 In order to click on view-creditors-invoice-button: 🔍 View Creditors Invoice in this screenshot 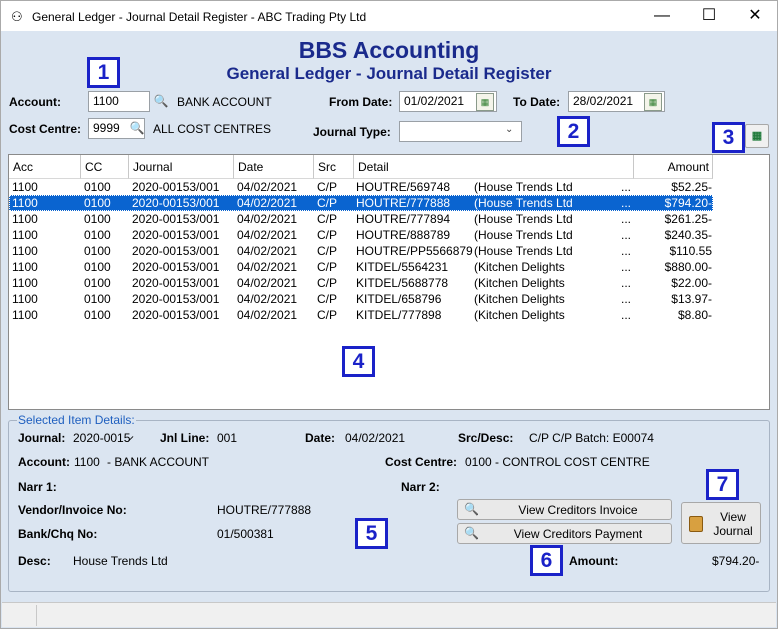, I will do `click(564, 509)`.